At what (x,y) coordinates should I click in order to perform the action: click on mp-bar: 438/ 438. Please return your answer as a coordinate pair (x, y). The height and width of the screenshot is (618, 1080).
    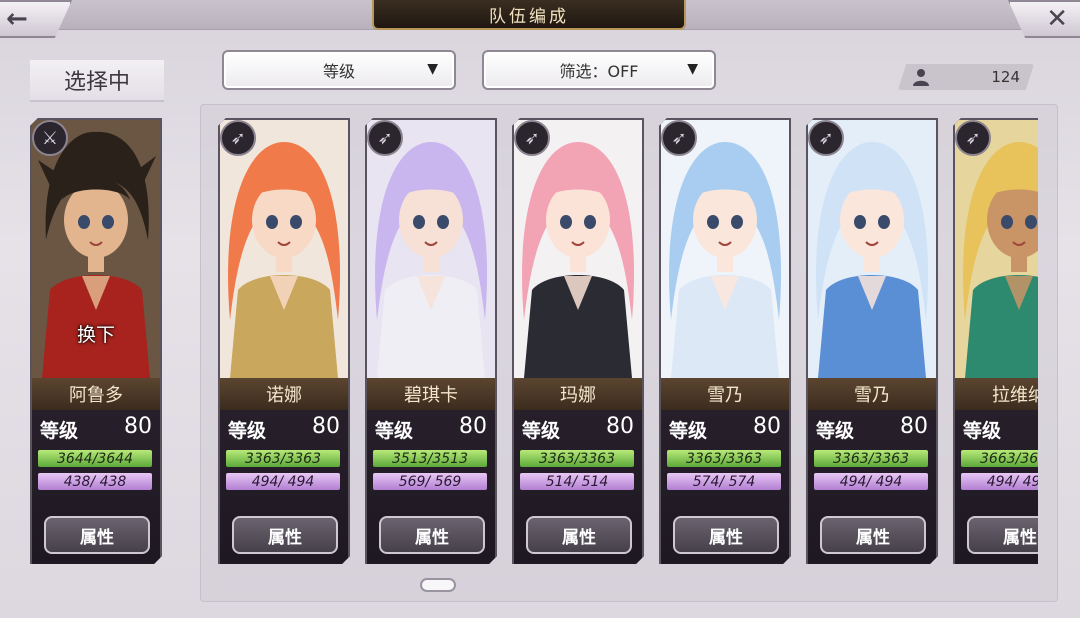
    Looking at the image, I should click on (95, 481).